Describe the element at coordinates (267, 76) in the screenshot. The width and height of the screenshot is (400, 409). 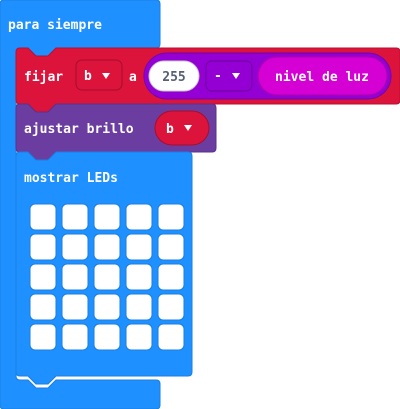
I see `minus-operator-block: 255 - nivel de luz` at that location.